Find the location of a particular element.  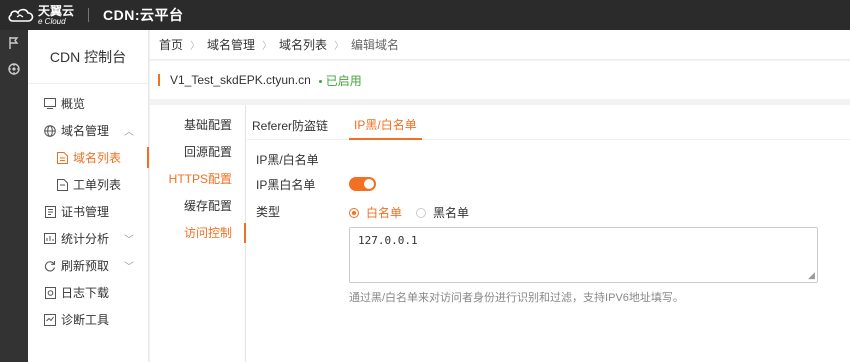

radio-checked-icon is located at coordinates (354, 212).